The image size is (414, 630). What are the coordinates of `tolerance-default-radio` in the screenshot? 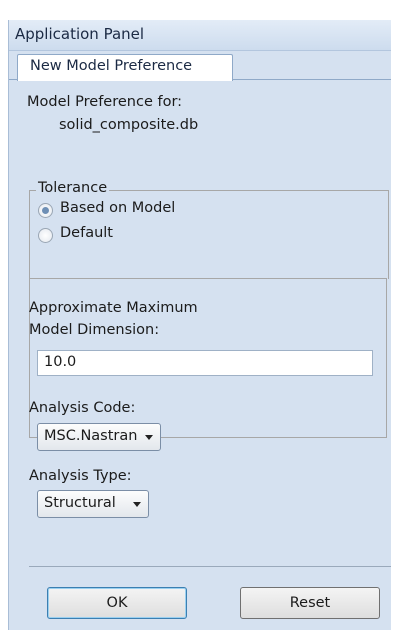 It's located at (45, 235).